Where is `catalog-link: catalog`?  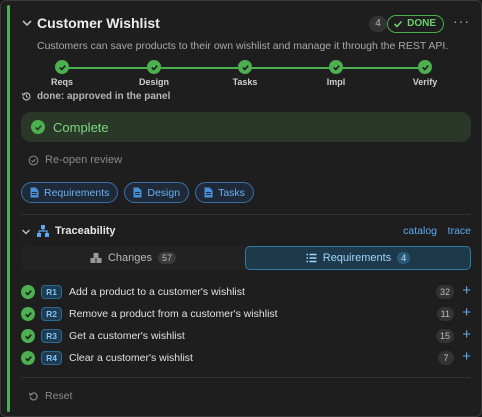
catalog-link: catalog is located at coordinates (420, 231).